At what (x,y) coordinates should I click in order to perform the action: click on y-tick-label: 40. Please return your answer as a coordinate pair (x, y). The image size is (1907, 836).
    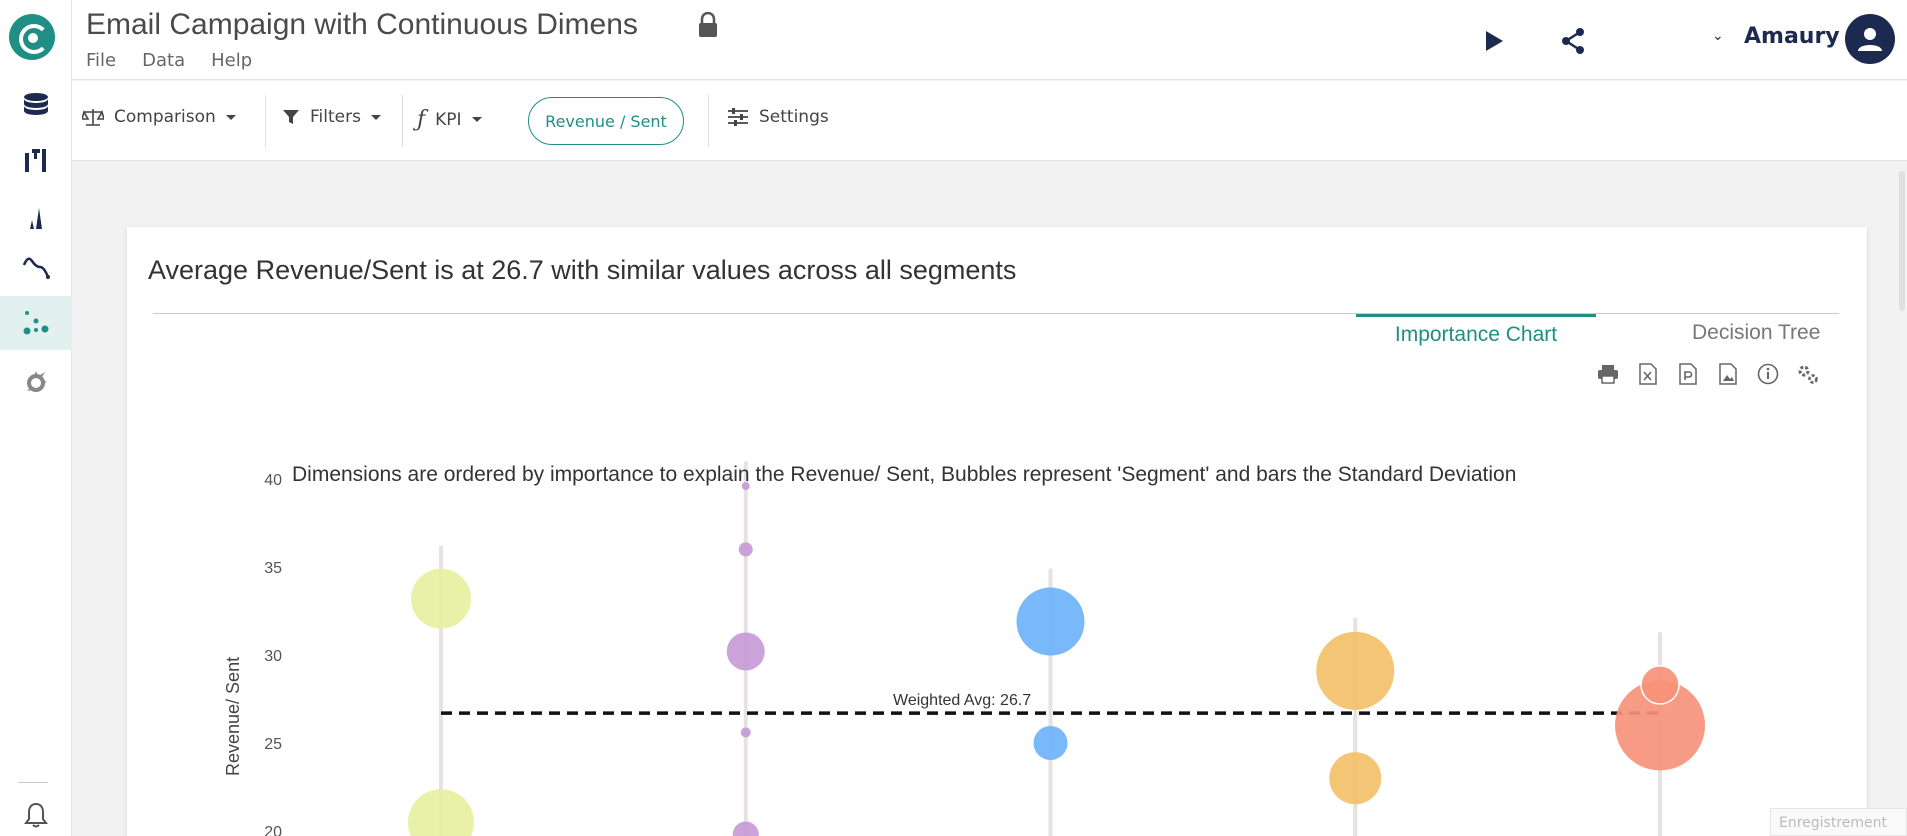
    Looking at the image, I should click on (273, 480).